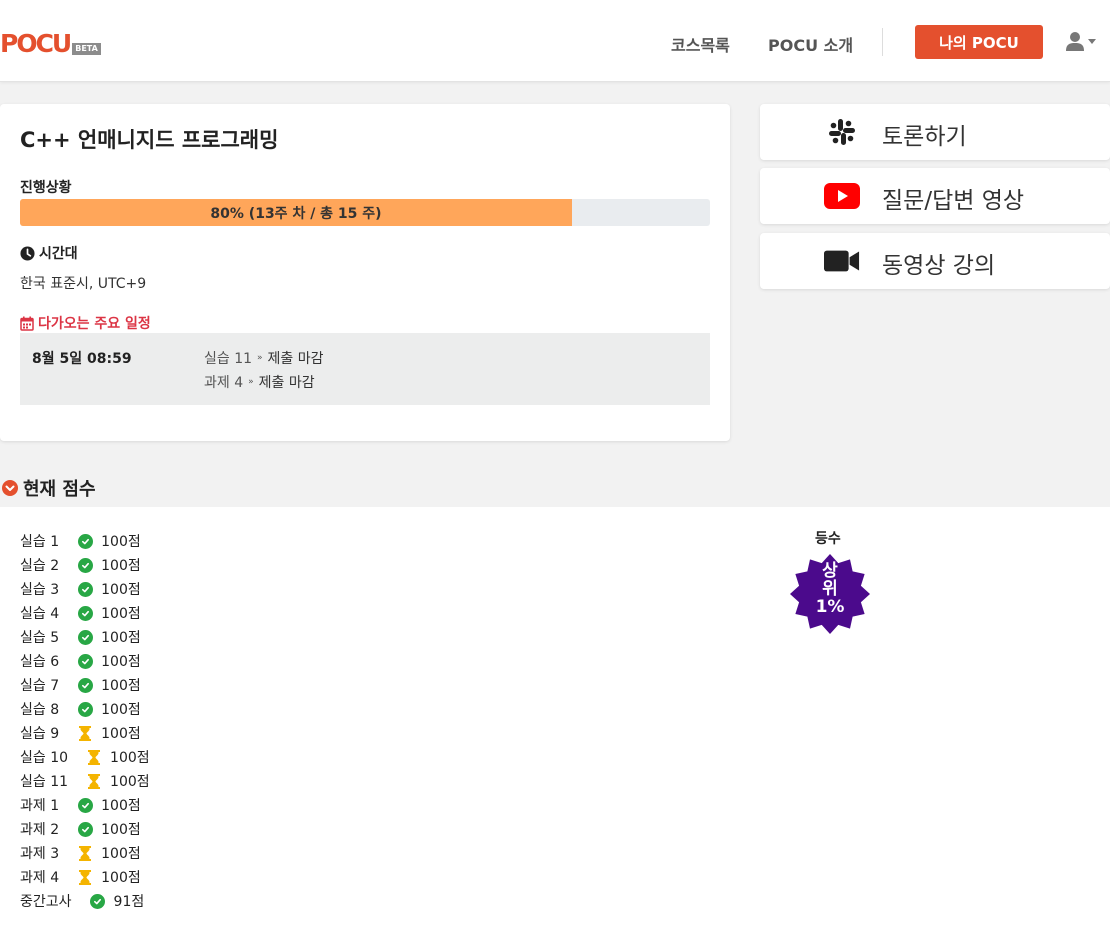 The height and width of the screenshot is (931, 1110). Describe the element at coordinates (27, 323) in the screenshot. I see `calendar-icon` at that location.